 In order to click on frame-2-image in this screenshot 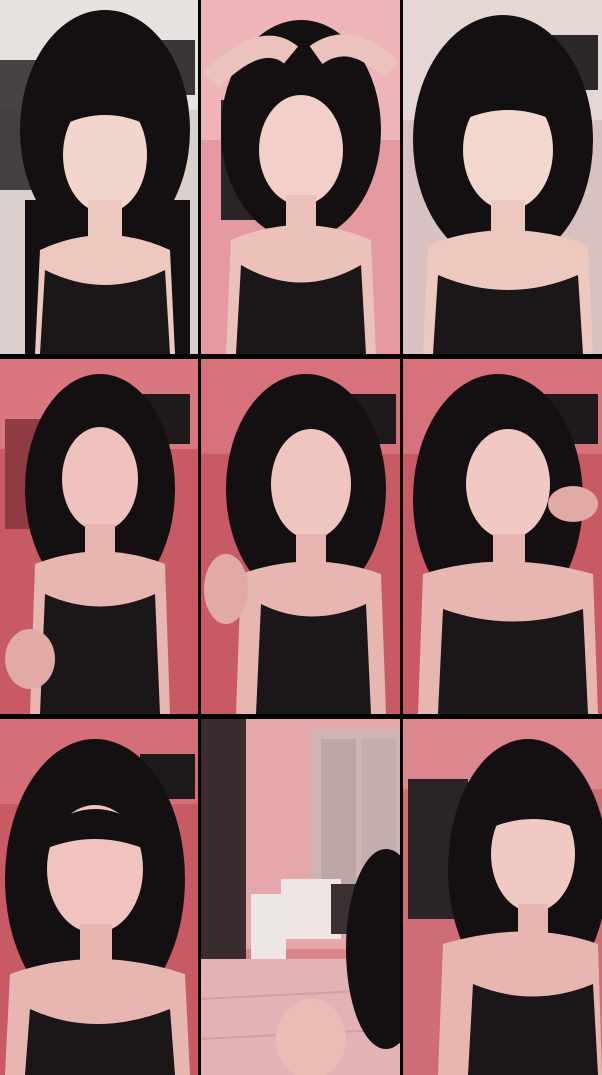, I will do `click(300, 177)`.